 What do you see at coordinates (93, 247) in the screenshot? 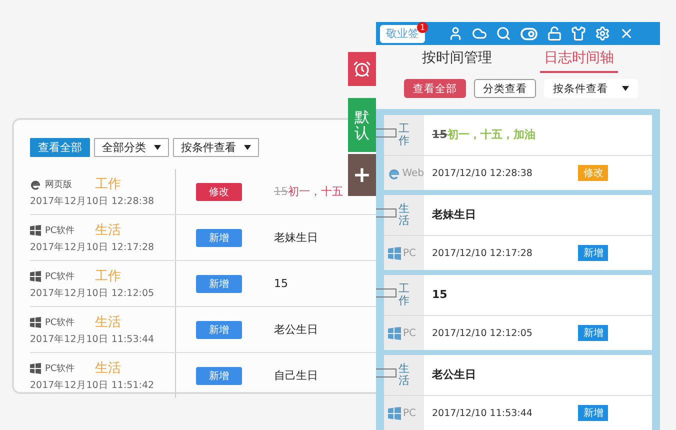
I see `timestamp: 2017年12月10日 12:17:28` at bounding box center [93, 247].